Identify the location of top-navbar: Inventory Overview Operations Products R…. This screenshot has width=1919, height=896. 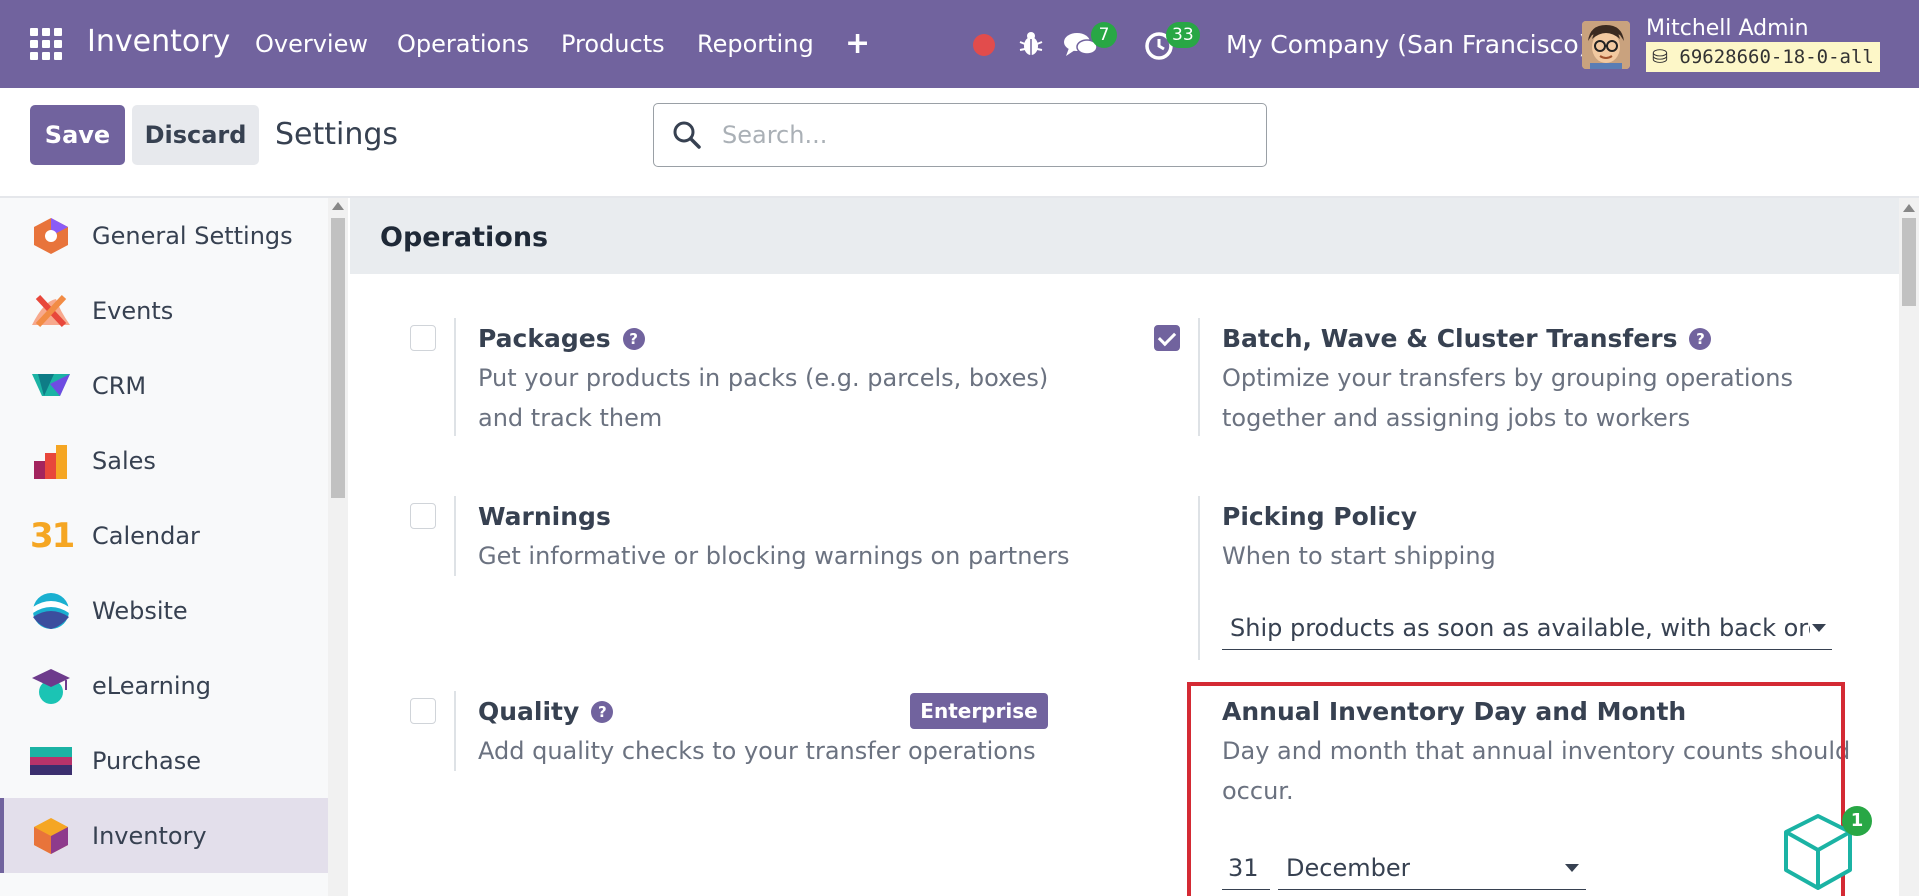
(959, 44).